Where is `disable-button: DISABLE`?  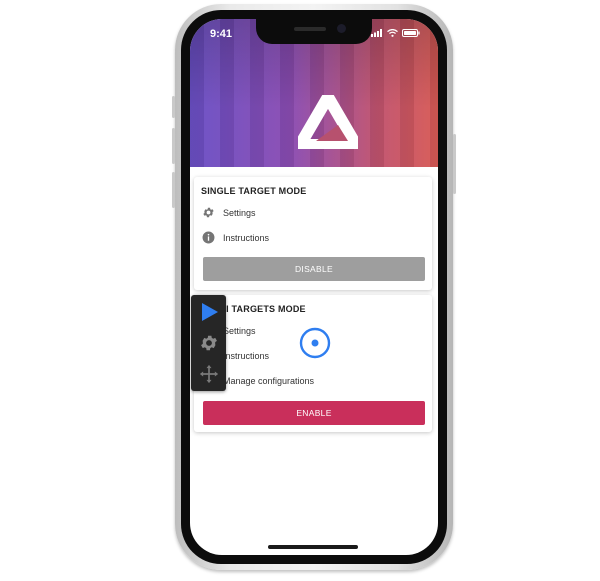
disable-button: DISABLE is located at coordinates (314, 269).